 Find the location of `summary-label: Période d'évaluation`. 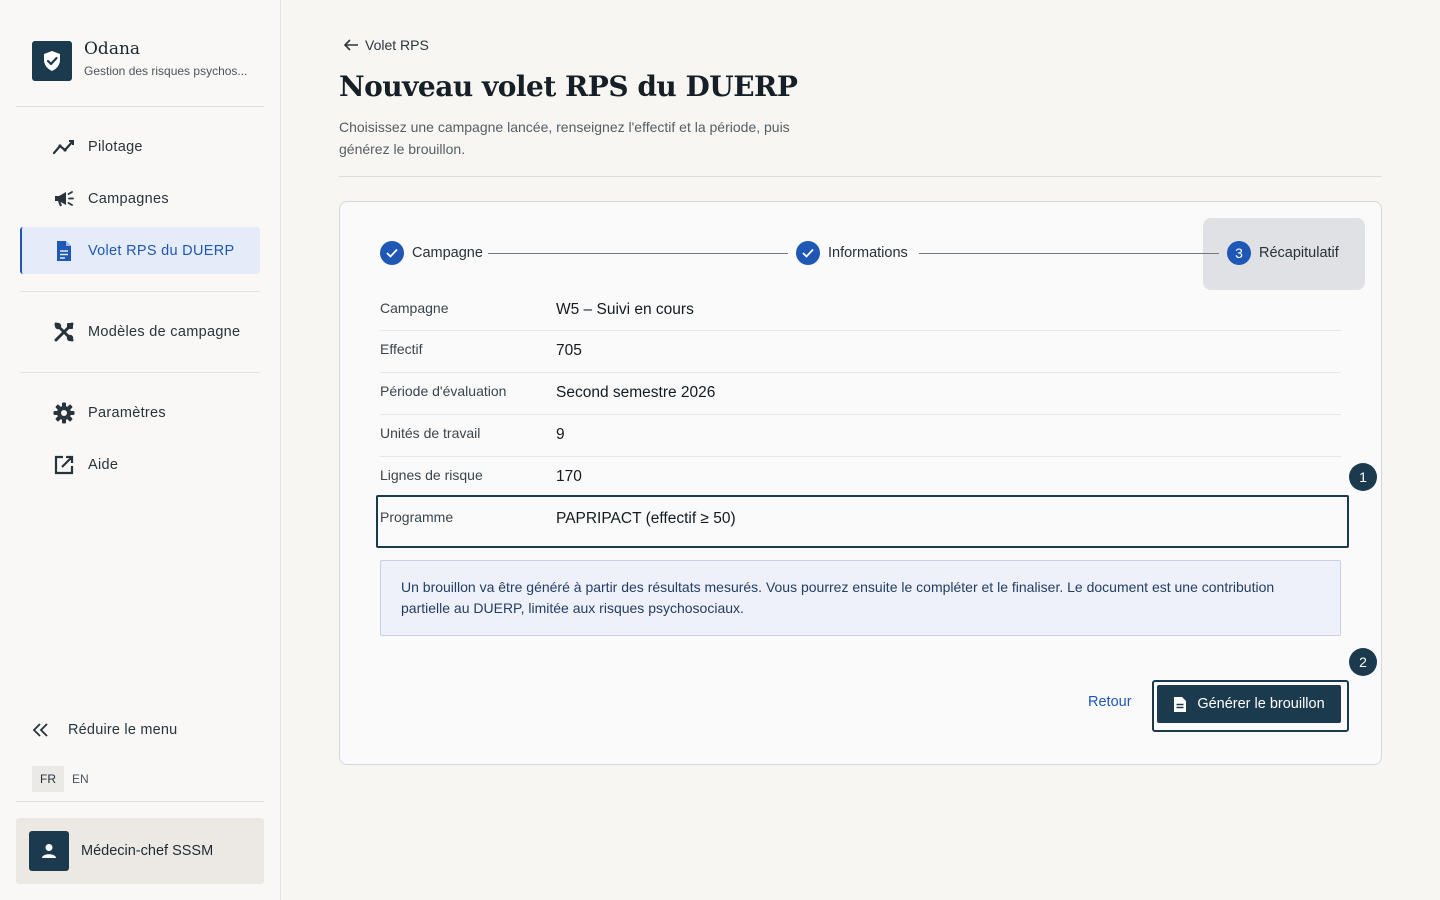

summary-label: Période d'évaluation is located at coordinates (443, 391).